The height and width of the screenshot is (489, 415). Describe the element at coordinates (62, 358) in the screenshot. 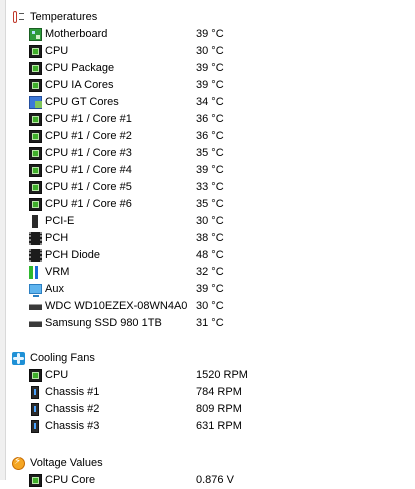

I see `cooling-fans-label: Cooling Fans` at that location.